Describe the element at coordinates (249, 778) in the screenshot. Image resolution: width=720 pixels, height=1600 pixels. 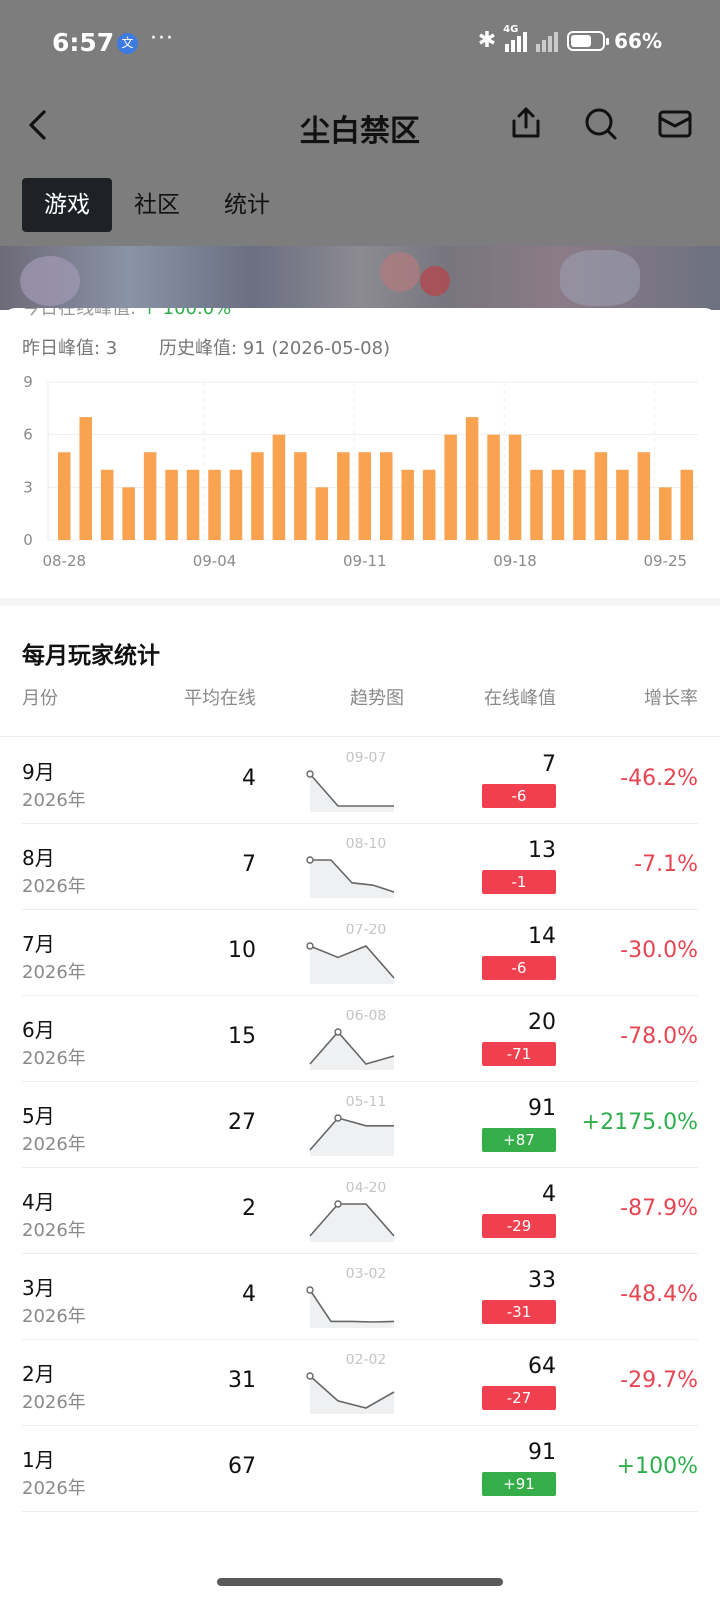
I see `row-avg-online: 4` at that location.